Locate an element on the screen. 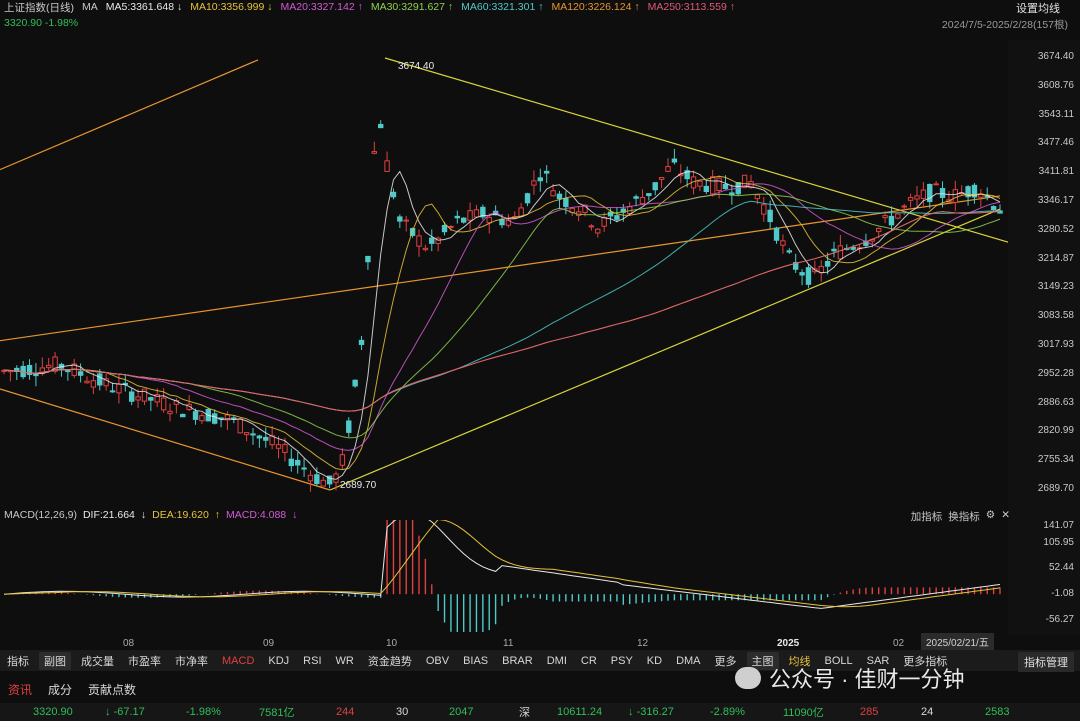  indicator-management-button: 指标管理 is located at coordinates (1046, 662).